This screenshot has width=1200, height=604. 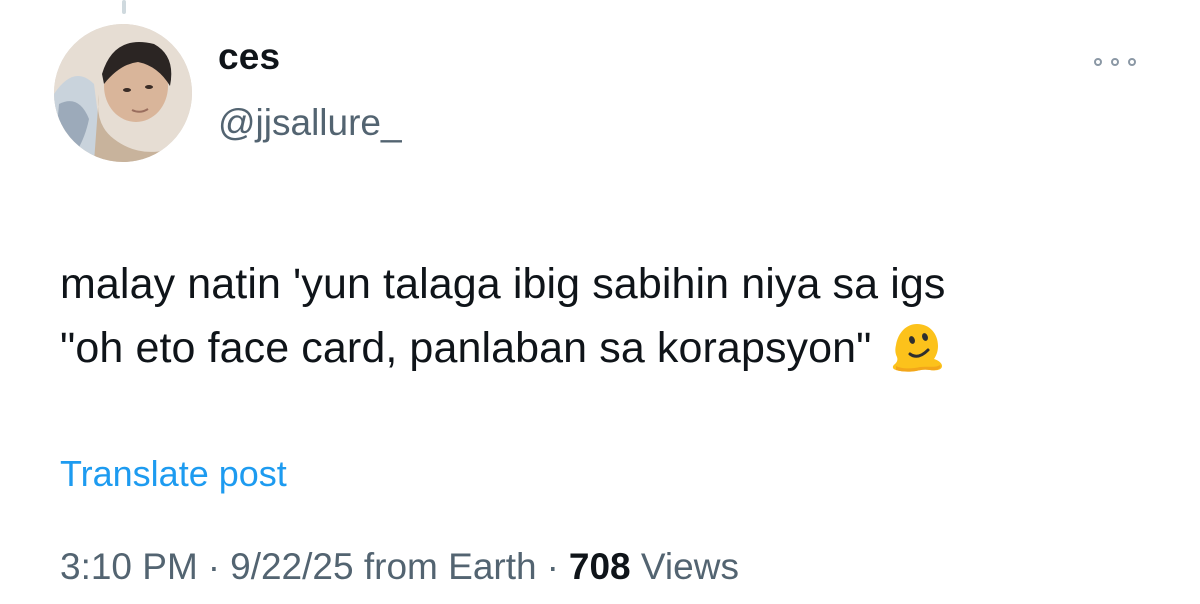 I want to click on melting-face-icon, so click(x=917, y=347).